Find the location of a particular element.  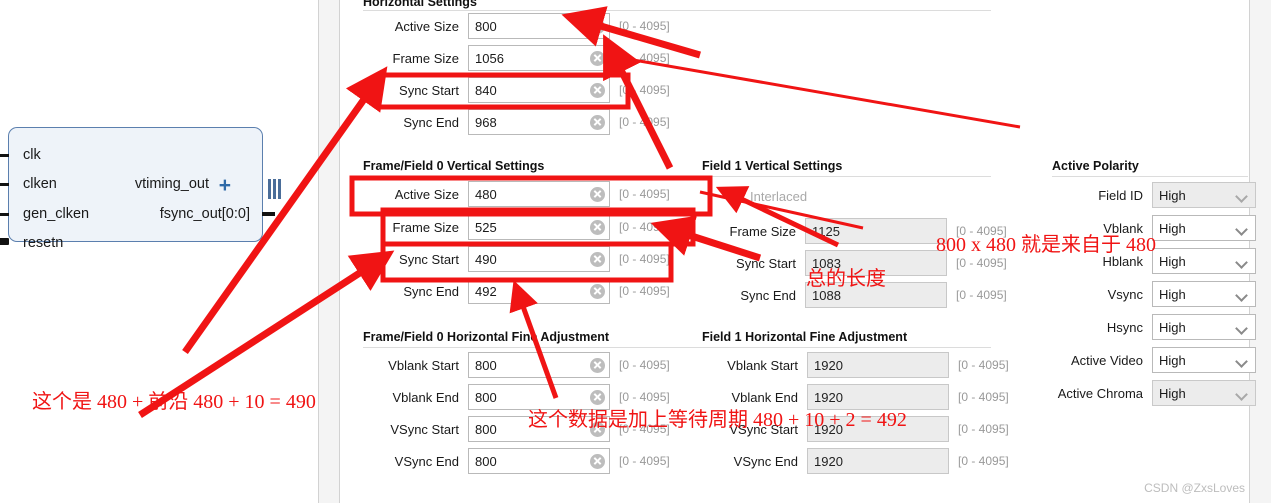

dropdown-pol-hblank: High is located at coordinates (1204, 261).